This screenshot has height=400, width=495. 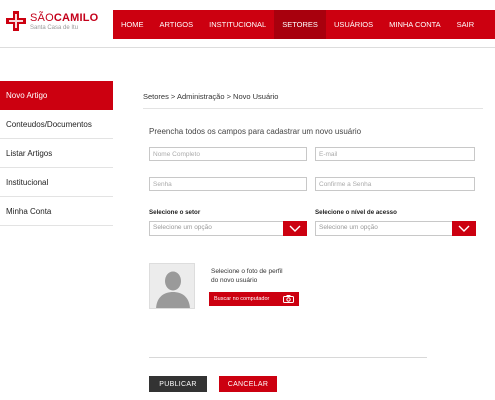 What do you see at coordinates (56, 182) in the screenshot?
I see `sidebar-item-institucional: Institucional` at bounding box center [56, 182].